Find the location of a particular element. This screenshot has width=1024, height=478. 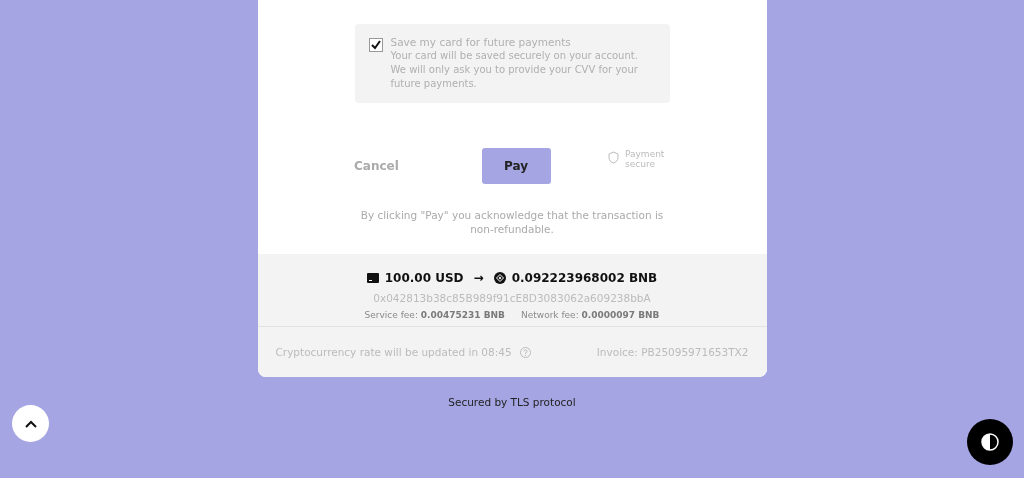

fee-text: Network fee: 0.0000097 BNB is located at coordinates (590, 315).